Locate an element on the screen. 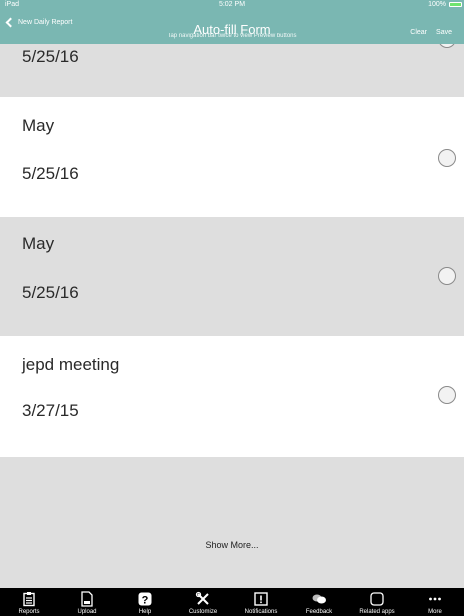  clear-button: Clear is located at coordinates (418, 32).